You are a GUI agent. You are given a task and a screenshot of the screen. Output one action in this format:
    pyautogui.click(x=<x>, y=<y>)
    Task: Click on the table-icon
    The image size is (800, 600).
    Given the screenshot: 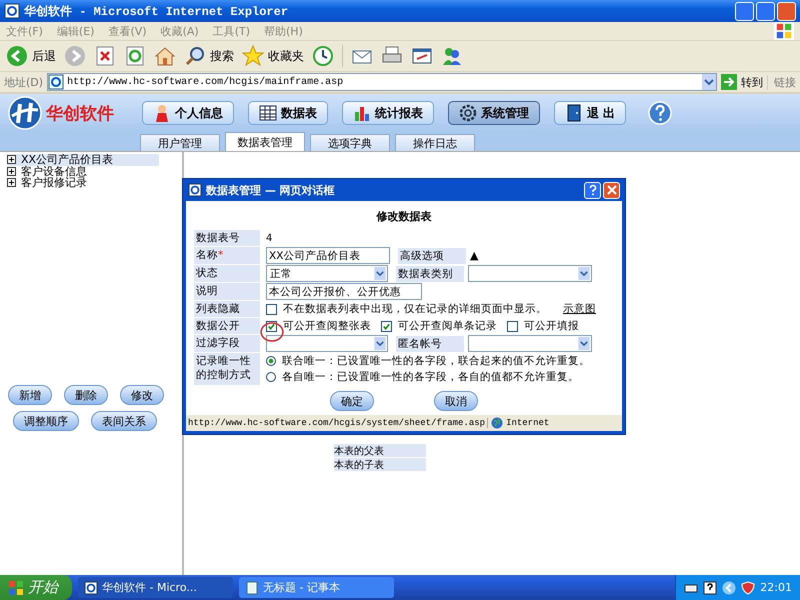 What is the action you would take?
    pyautogui.click(x=268, y=113)
    